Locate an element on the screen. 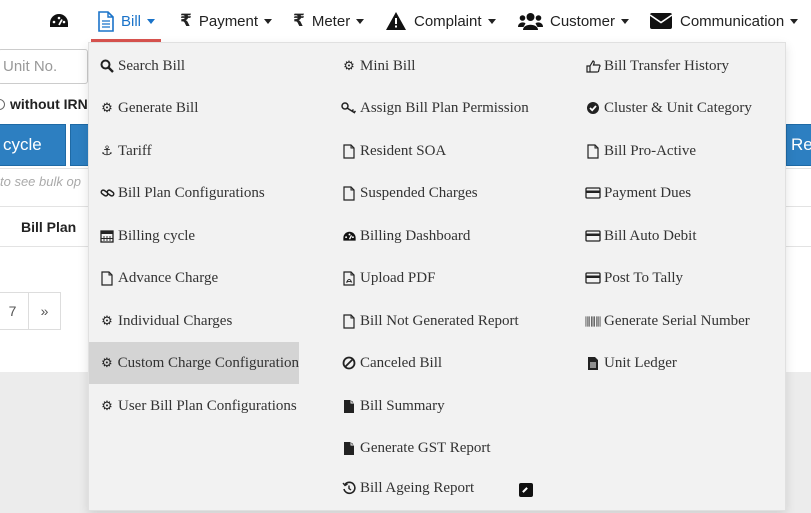 This screenshot has width=811, height=513. menu-item-canceled-bill: Canceled Bill is located at coordinates (391, 363).